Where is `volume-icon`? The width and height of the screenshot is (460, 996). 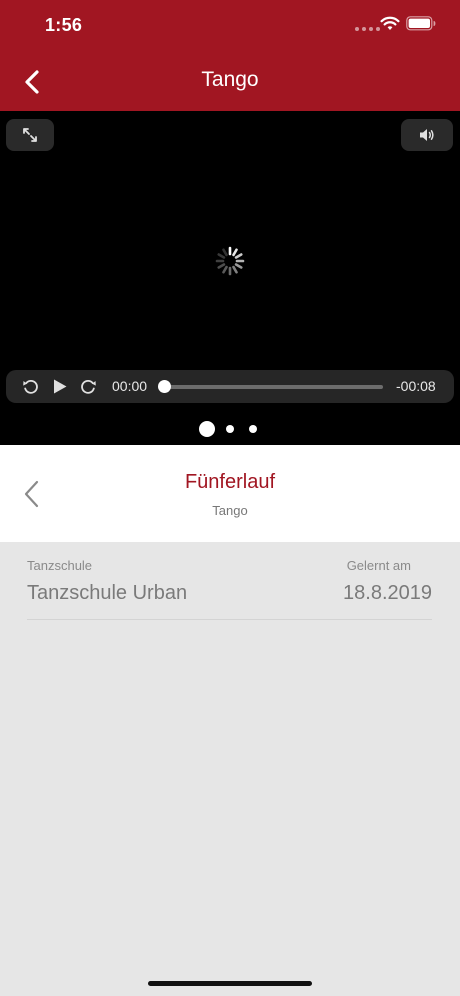
volume-icon is located at coordinates (427, 135).